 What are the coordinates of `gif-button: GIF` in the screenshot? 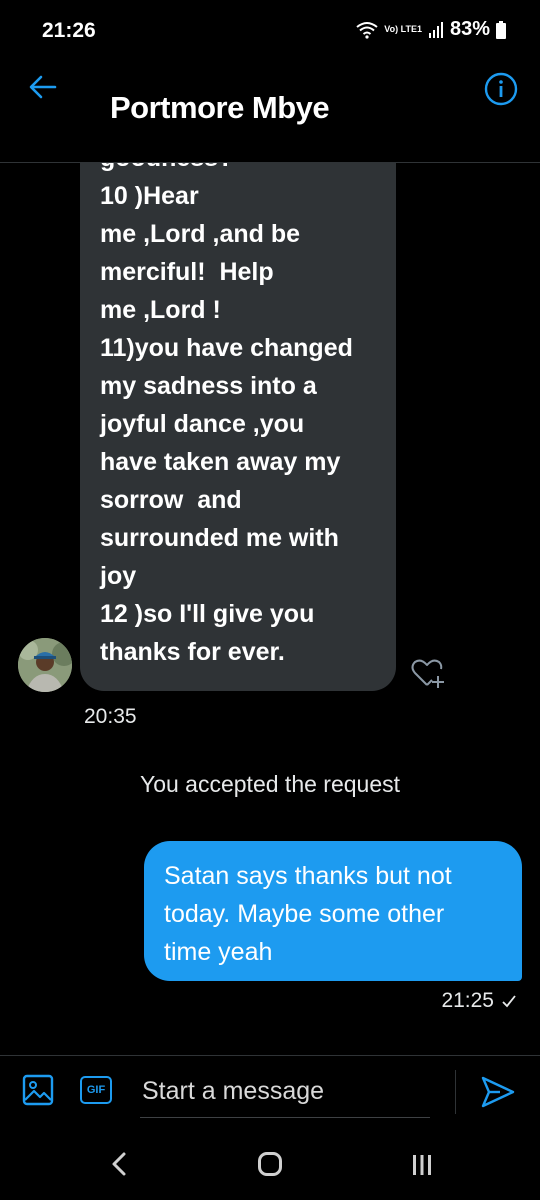 It's located at (96, 1090).